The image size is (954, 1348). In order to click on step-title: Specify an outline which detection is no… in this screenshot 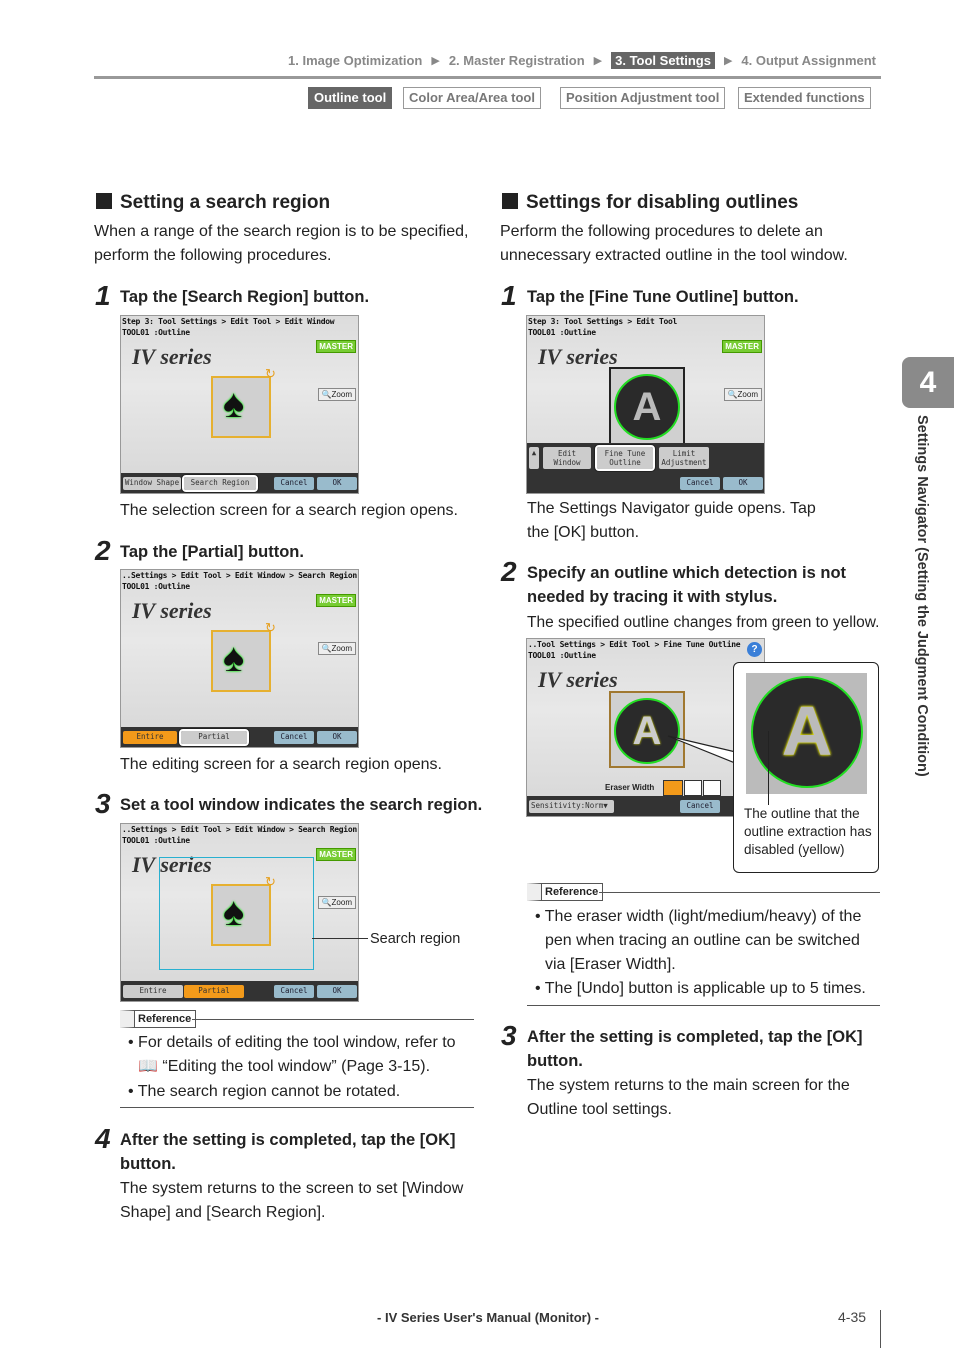, I will do `click(687, 585)`.